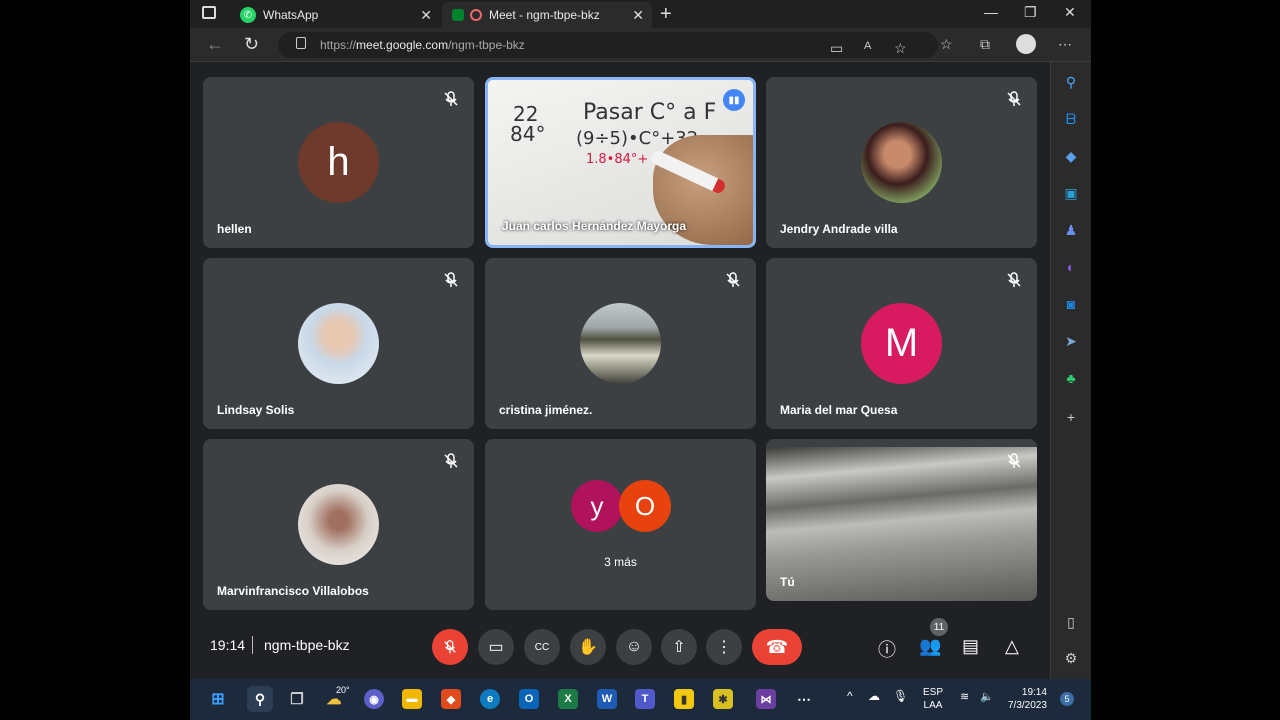 The width and height of the screenshot is (1280, 720). What do you see at coordinates (297, 699) in the screenshot?
I see `task-view-icon: ❐` at bounding box center [297, 699].